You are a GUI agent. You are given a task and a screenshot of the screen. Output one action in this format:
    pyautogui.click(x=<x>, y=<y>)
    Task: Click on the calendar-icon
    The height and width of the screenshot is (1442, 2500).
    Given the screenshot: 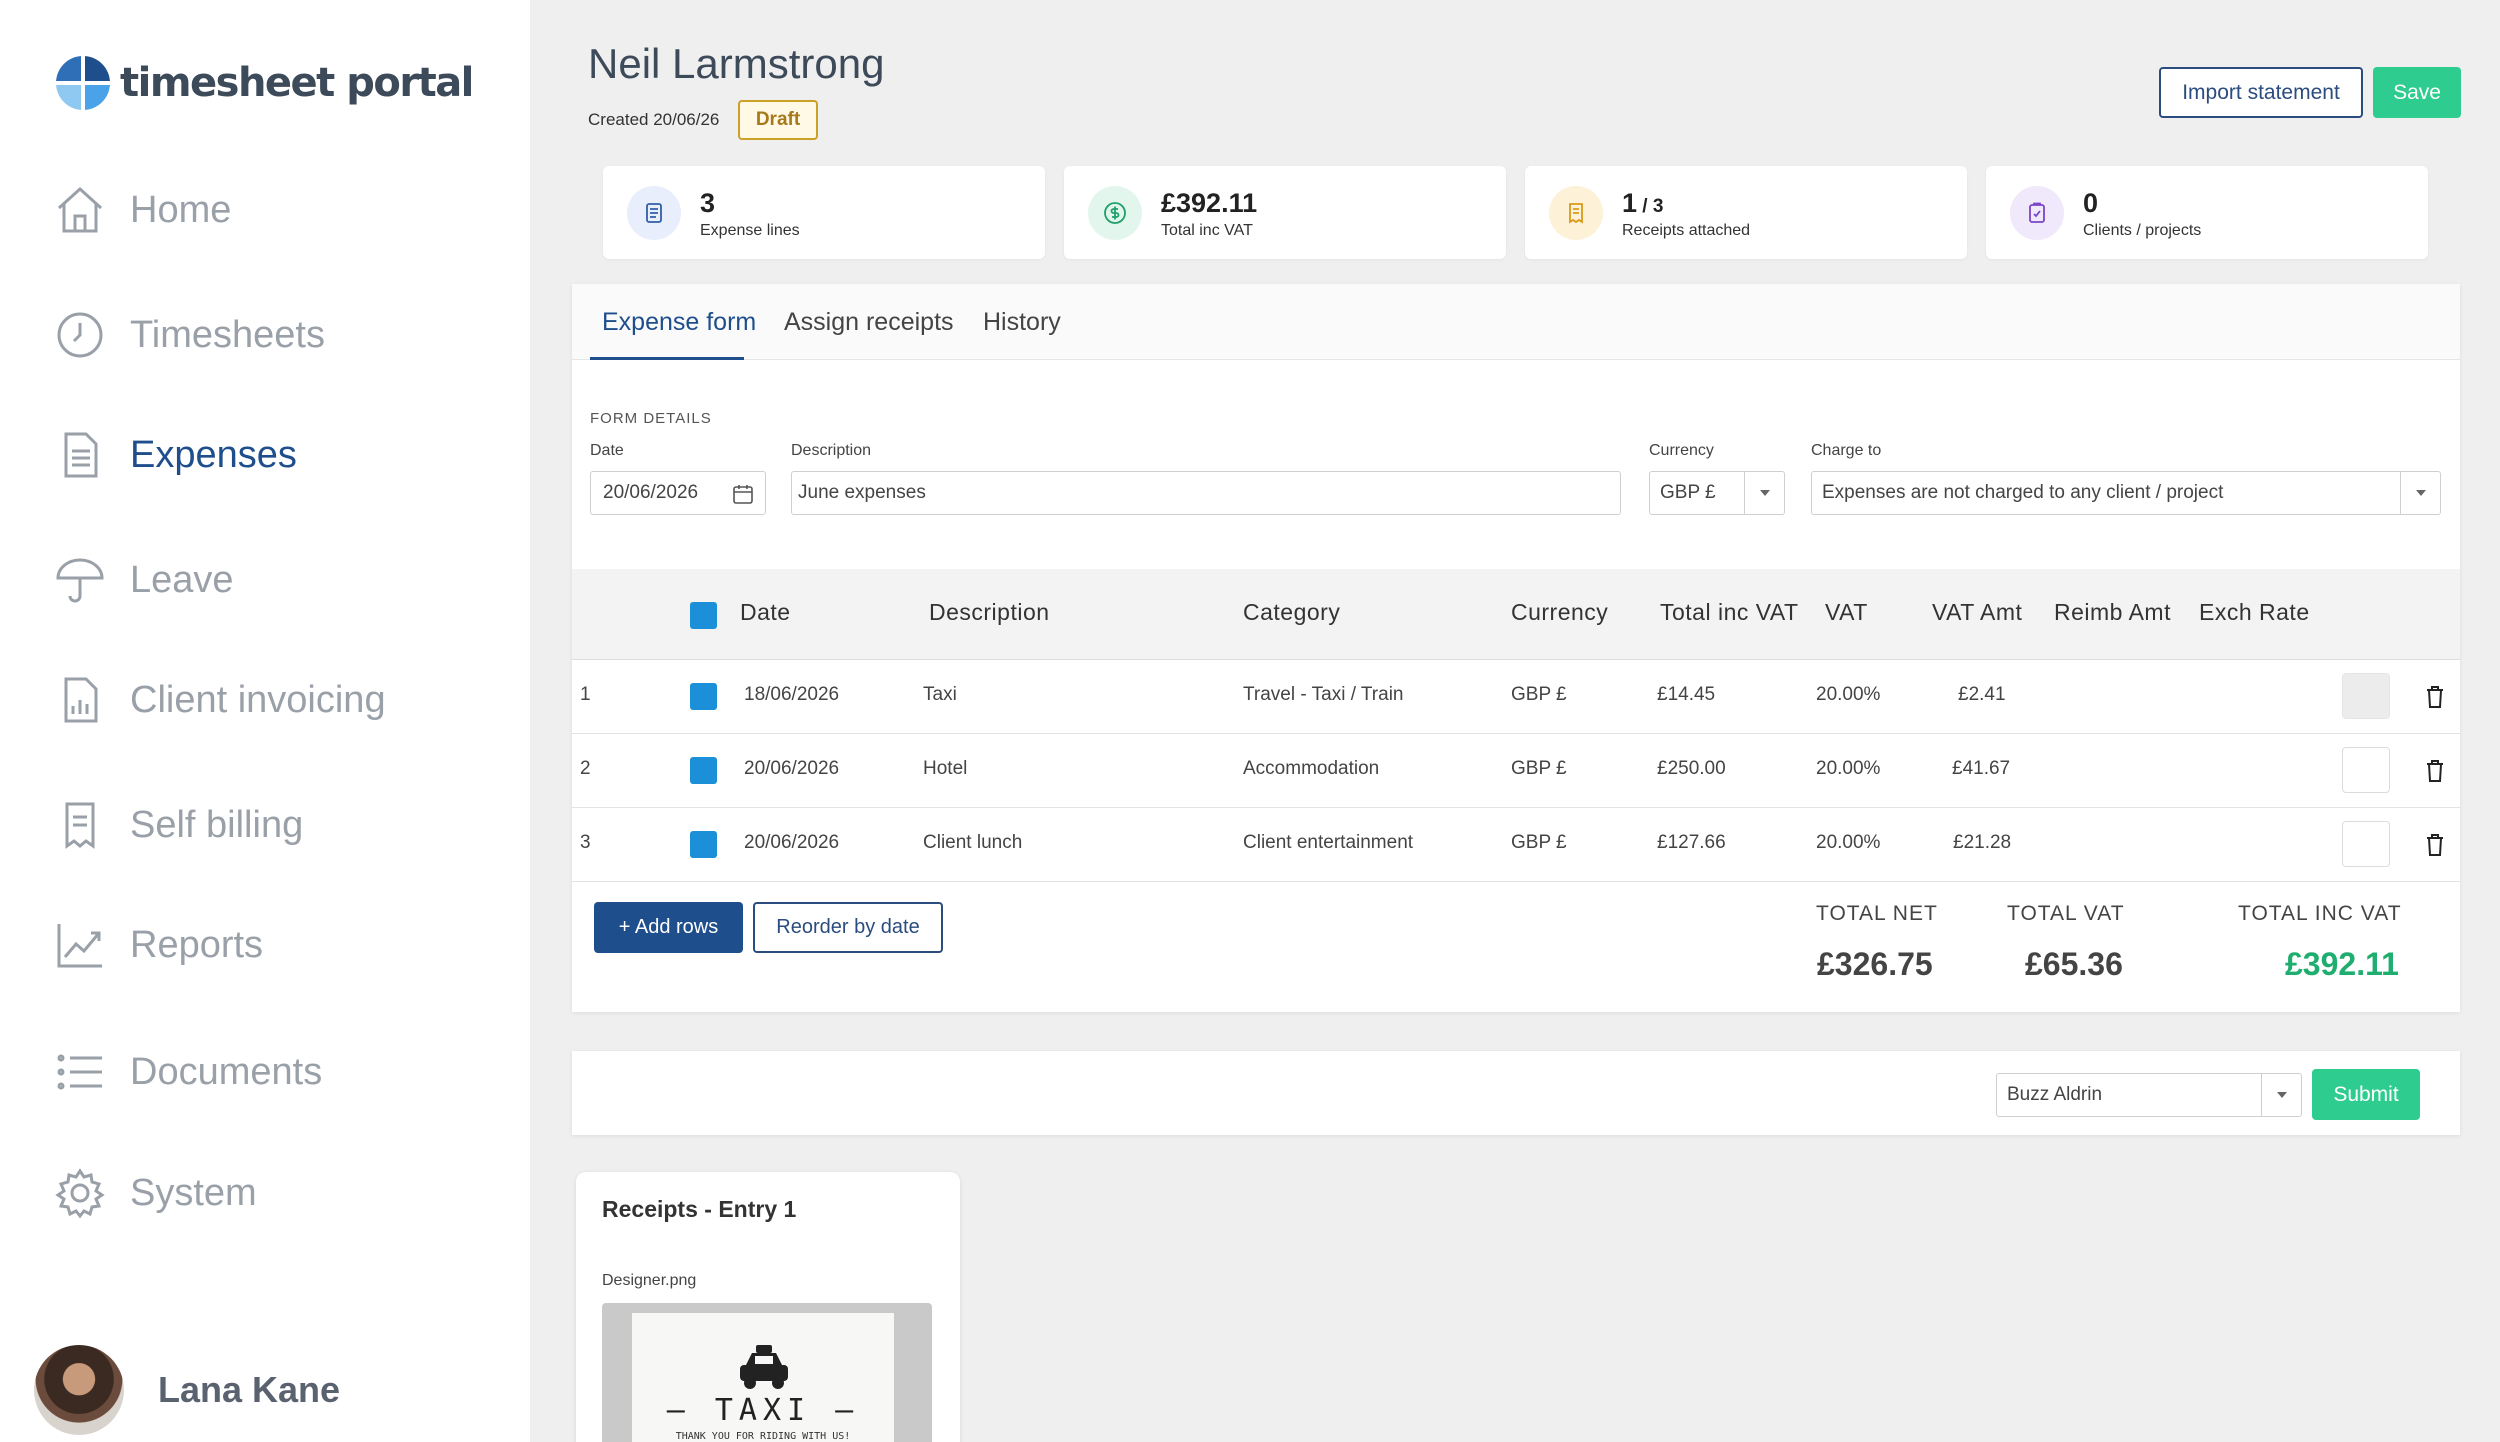 What is the action you would take?
    pyautogui.click(x=743, y=494)
    